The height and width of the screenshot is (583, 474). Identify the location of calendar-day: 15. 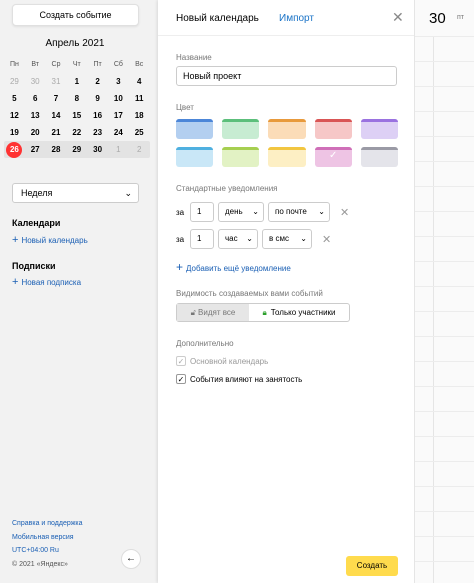
(76, 115).